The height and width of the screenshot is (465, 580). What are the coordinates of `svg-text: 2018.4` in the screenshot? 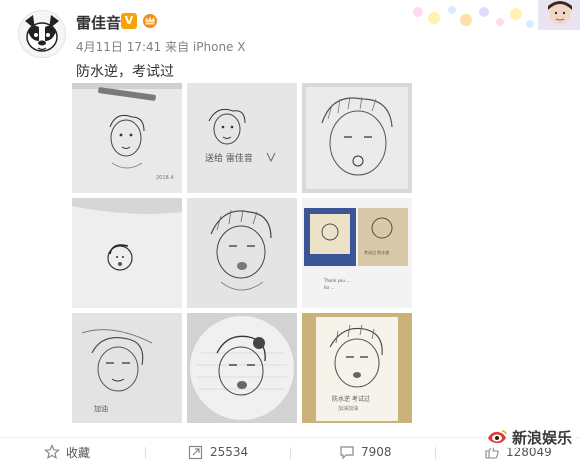 It's located at (165, 178).